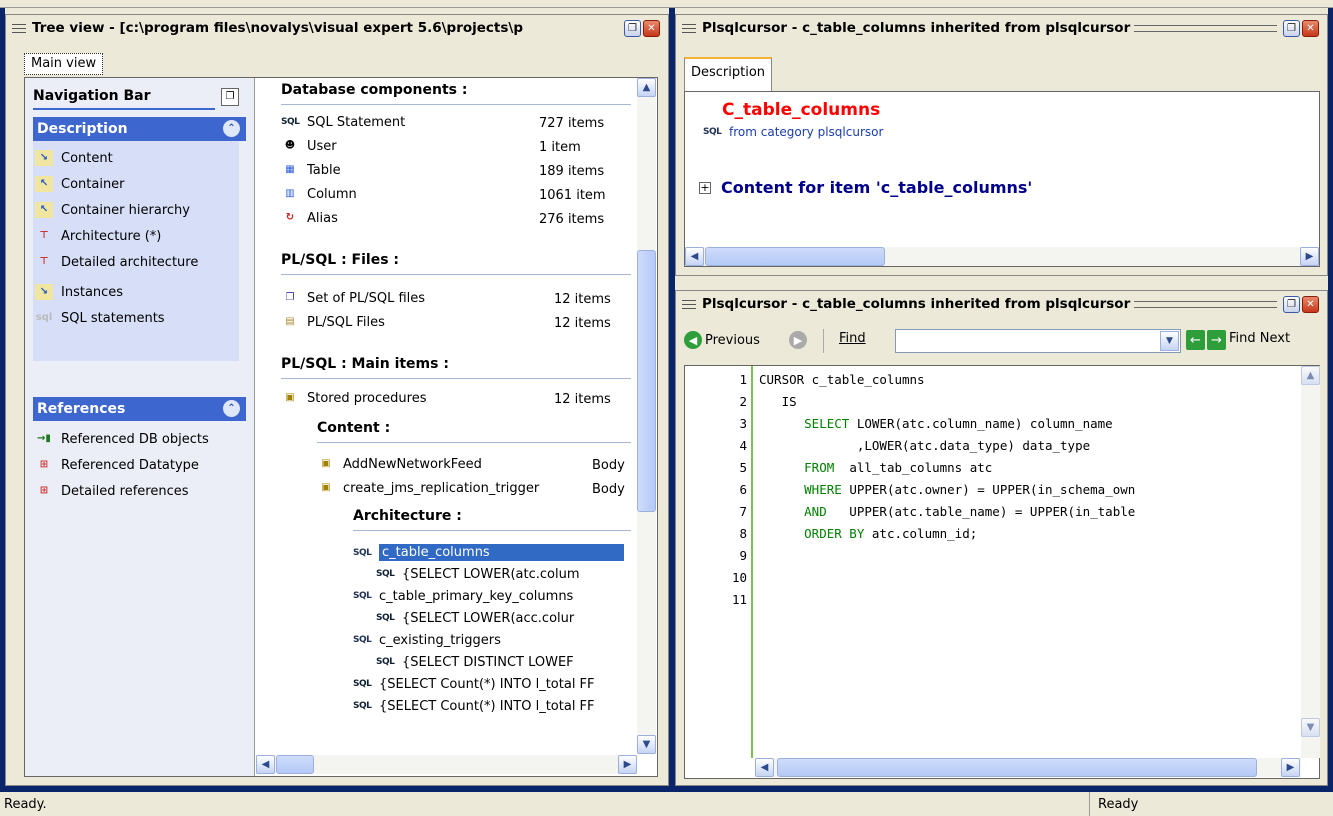 The height and width of the screenshot is (816, 1333). What do you see at coordinates (332, 194) in the screenshot?
I see `item-label: Column` at bounding box center [332, 194].